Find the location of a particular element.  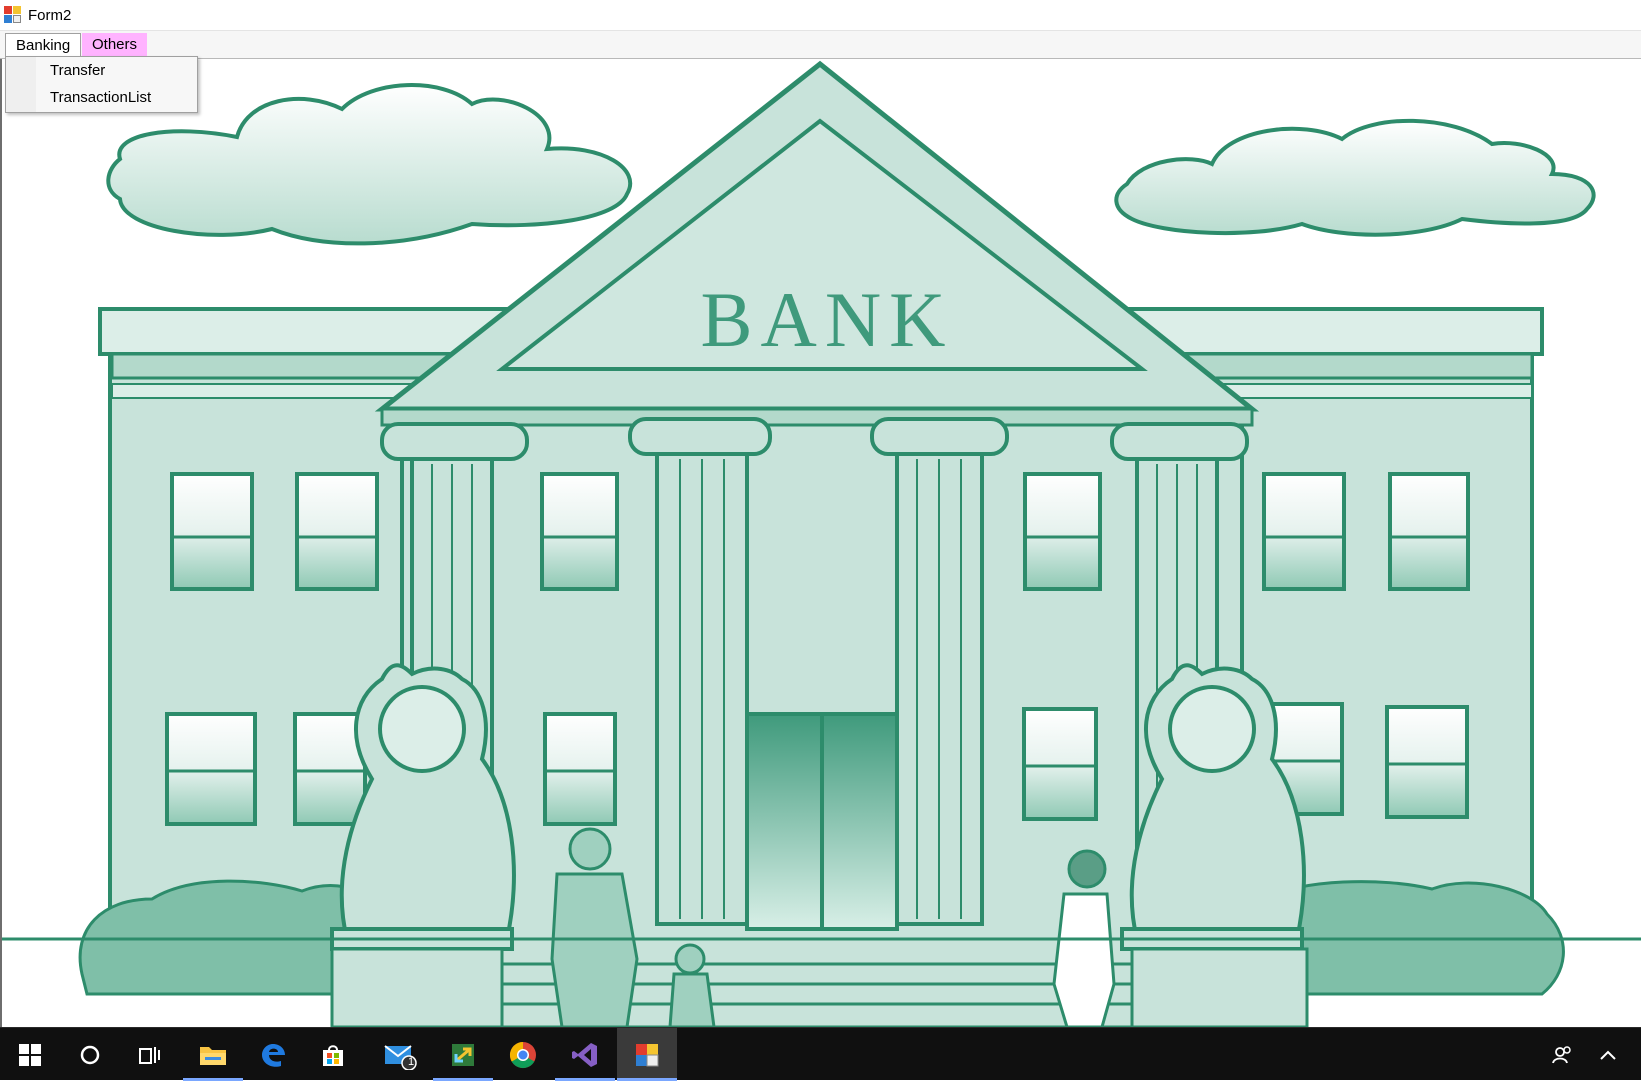

window-title: Form2 is located at coordinates (50, 15).